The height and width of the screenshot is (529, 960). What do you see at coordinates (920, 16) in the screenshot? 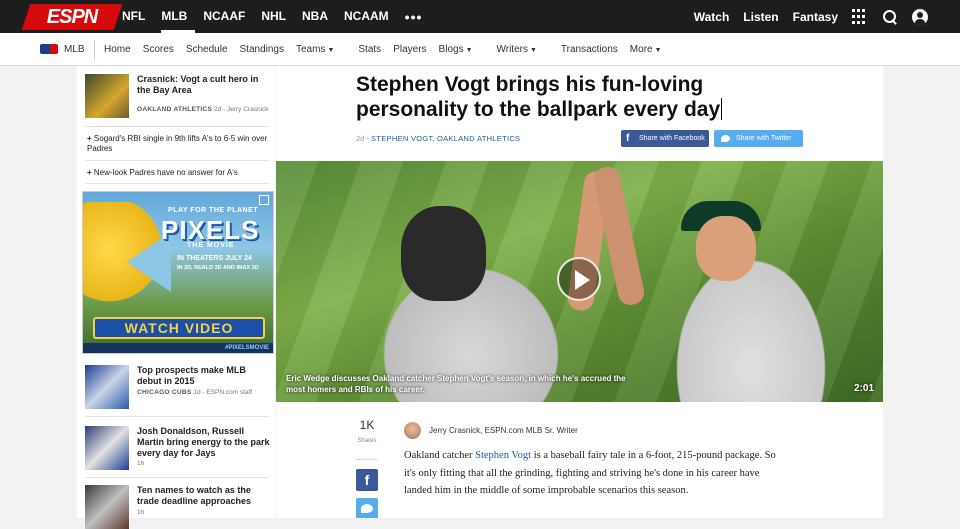
I see `user-icon` at bounding box center [920, 16].